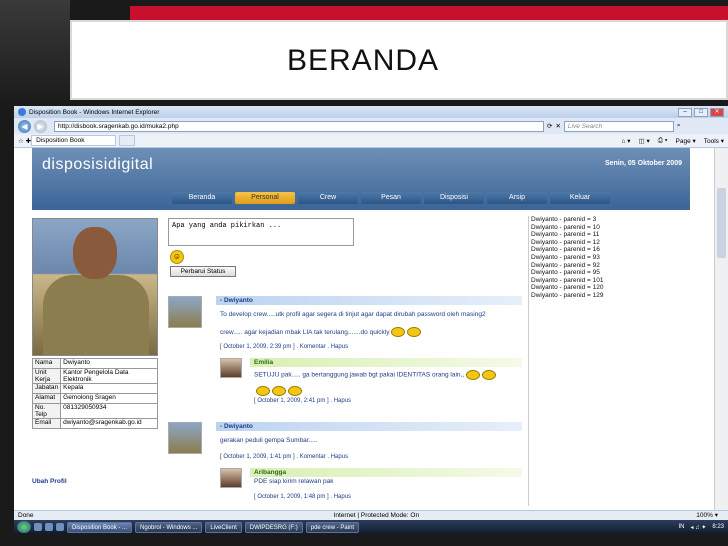 The height and width of the screenshot is (546, 728). I want to click on vertical-scrollbar, so click(721, 329).